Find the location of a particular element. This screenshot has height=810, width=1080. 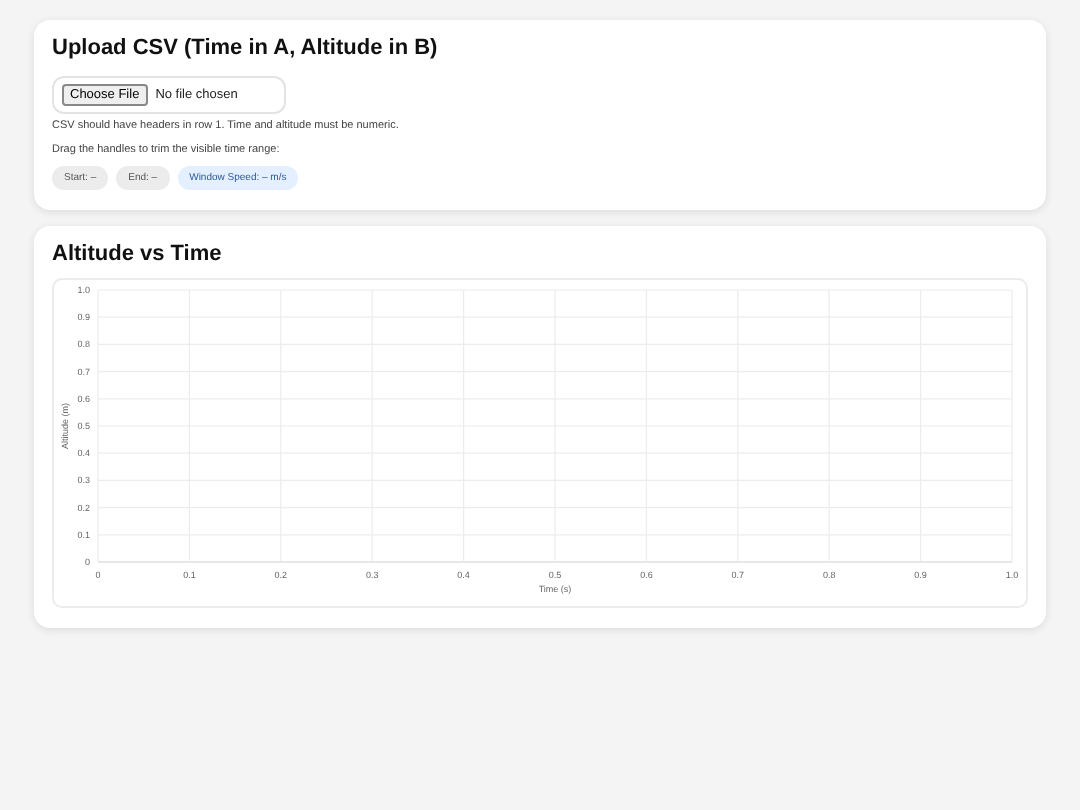

upload-title: Upload CSV (Time in A, Altitude in B) is located at coordinates (246, 48).